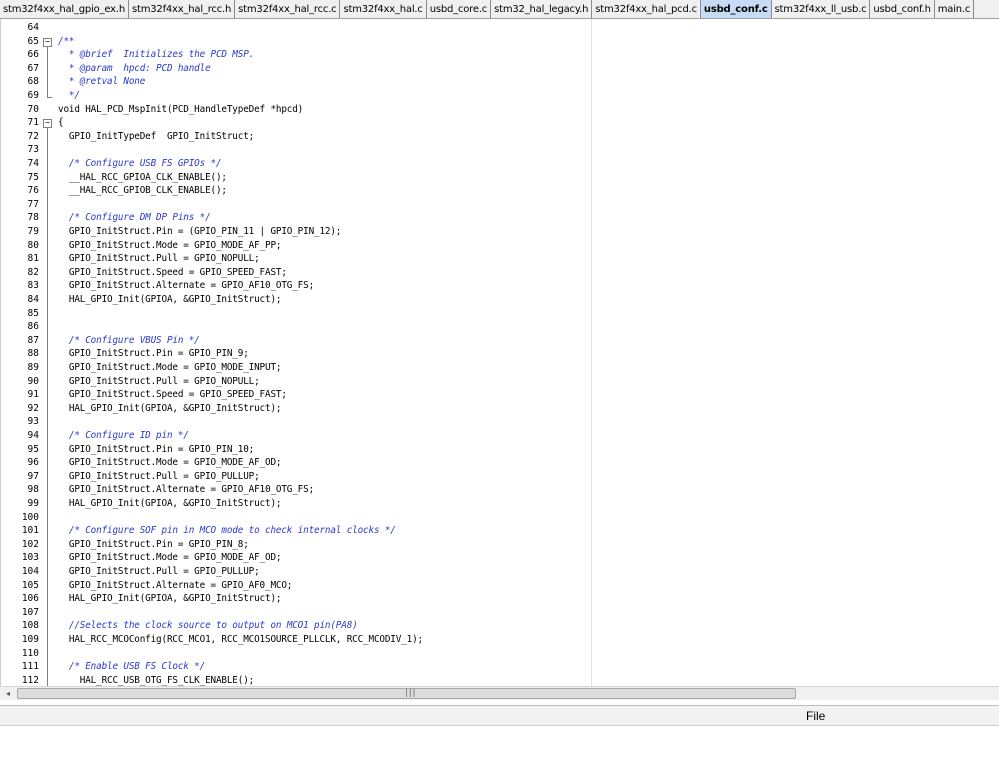 This screenshot has height=763, width=999. Describe the element at coordinates (33, 136) in the screenshot. I see `line-number: 72` at that location.